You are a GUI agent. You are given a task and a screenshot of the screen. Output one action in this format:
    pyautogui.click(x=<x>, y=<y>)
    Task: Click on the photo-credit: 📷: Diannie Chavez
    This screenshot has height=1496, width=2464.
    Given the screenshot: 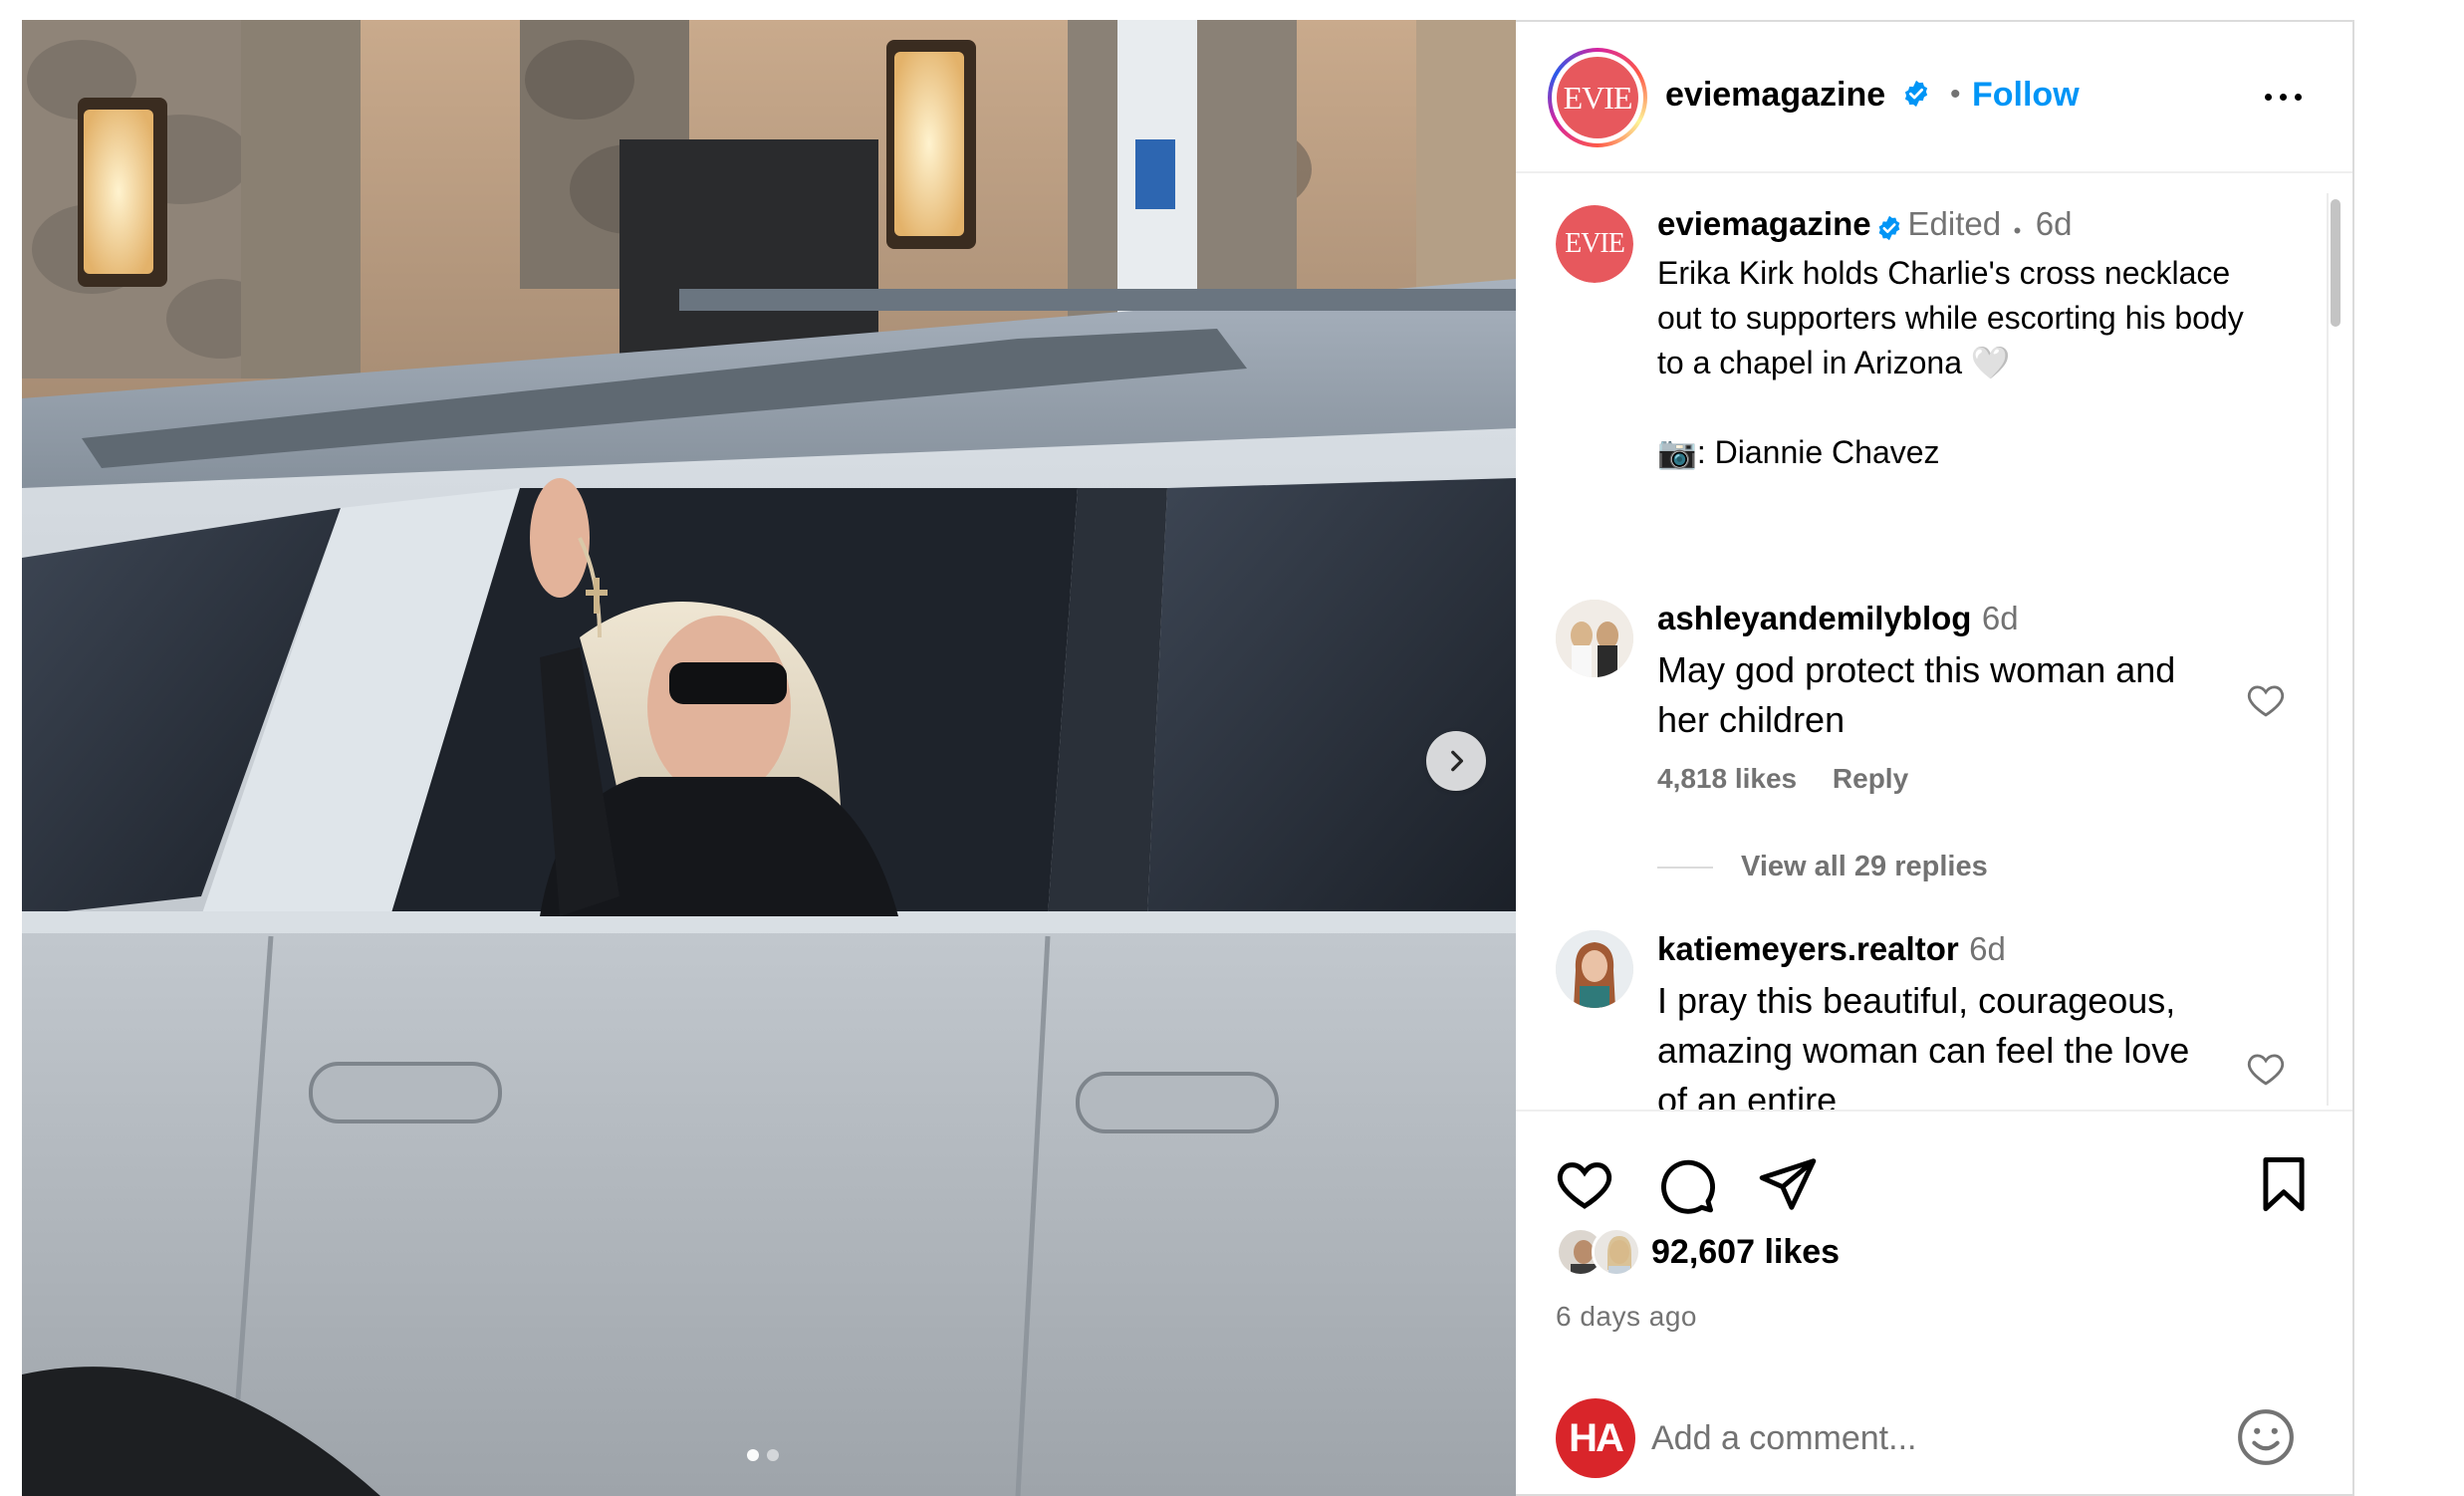 What is the action you would take?
    pyautogui.click(x=1798, y=452)
    